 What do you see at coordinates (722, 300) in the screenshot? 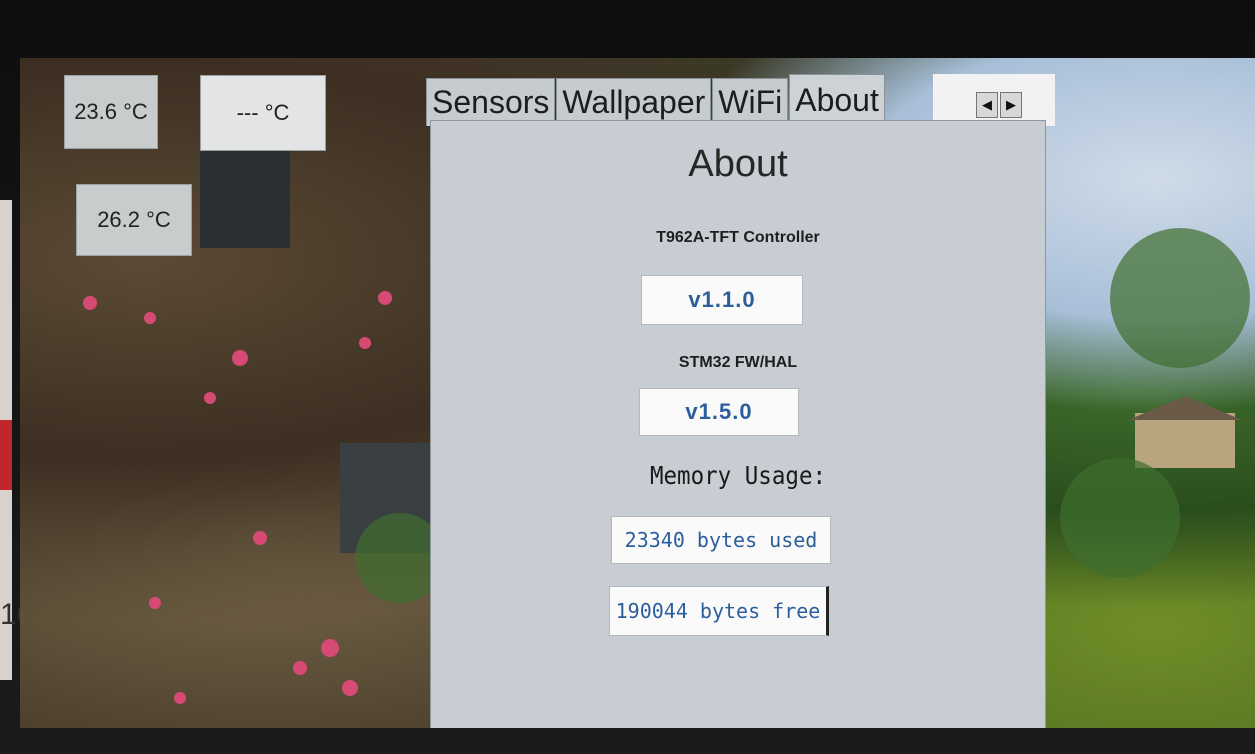
I see `controller-version-field: v1.1.0` at bounding box center [722, 300].